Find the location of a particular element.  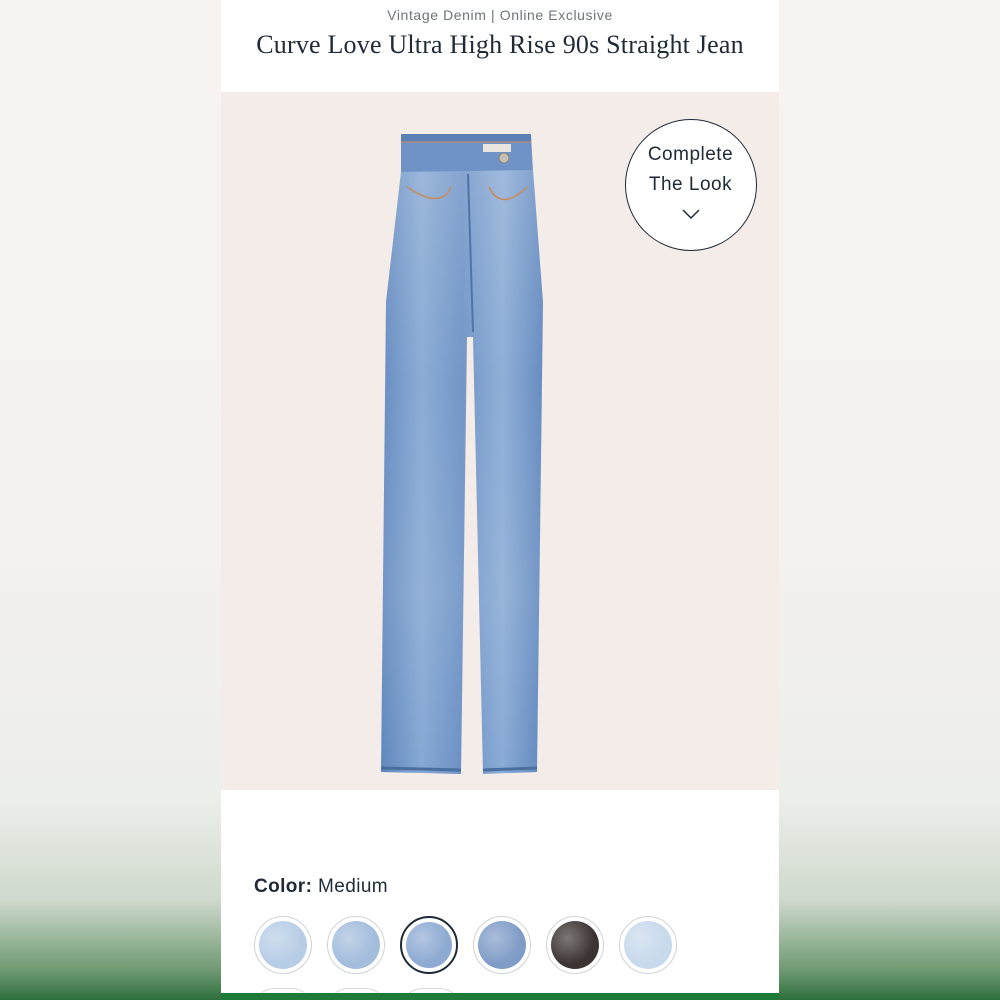

color-swatch-medium-dark-wash is located at coordinates (502, 945).